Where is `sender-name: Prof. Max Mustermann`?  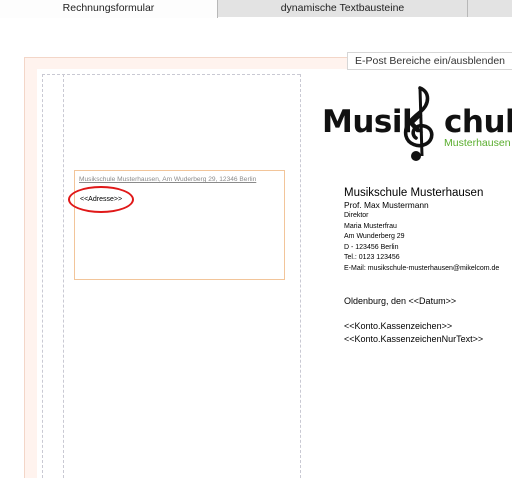
sender-name: Prof. Max Mustermann is located at coordinates (386, 205).